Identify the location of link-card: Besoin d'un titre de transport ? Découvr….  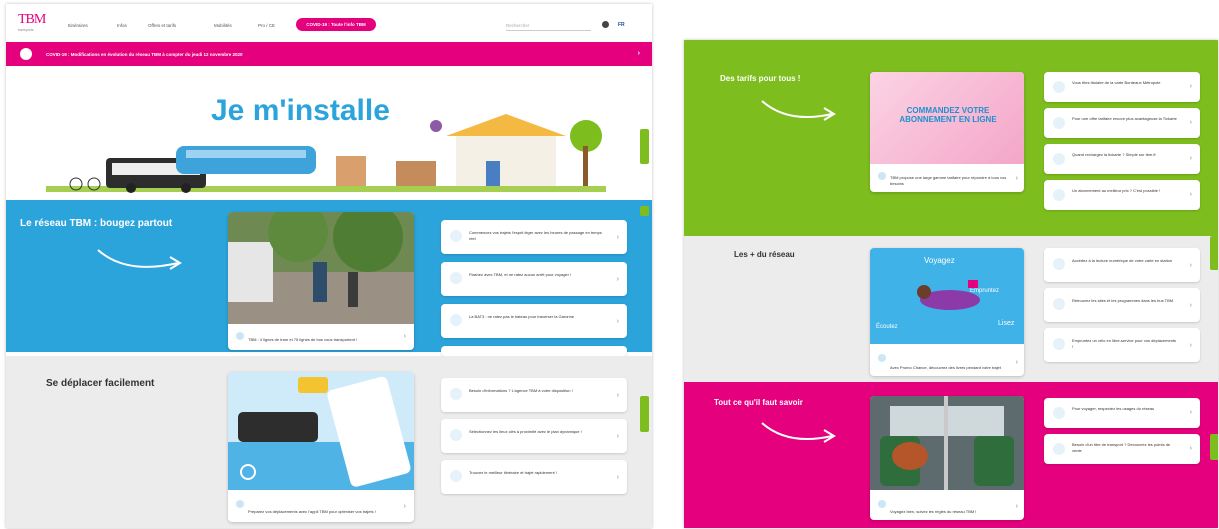
(1122, 449).